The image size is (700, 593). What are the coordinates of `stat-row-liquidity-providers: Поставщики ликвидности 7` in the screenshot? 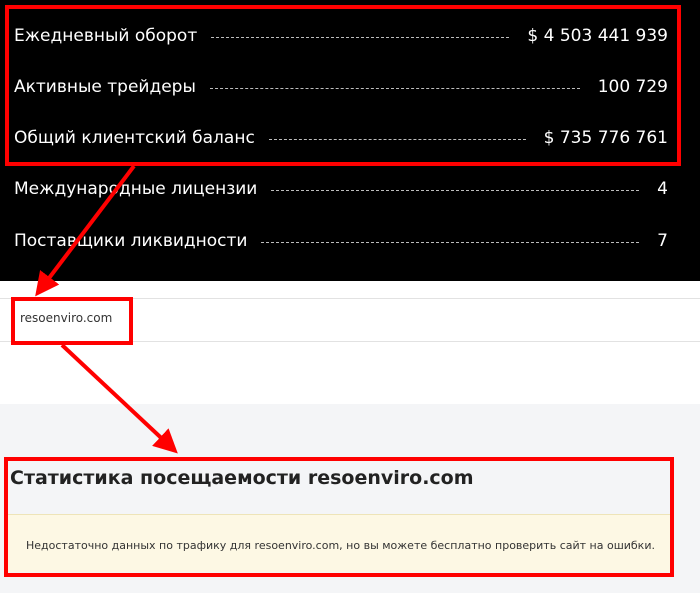 It's located at (341, 241).